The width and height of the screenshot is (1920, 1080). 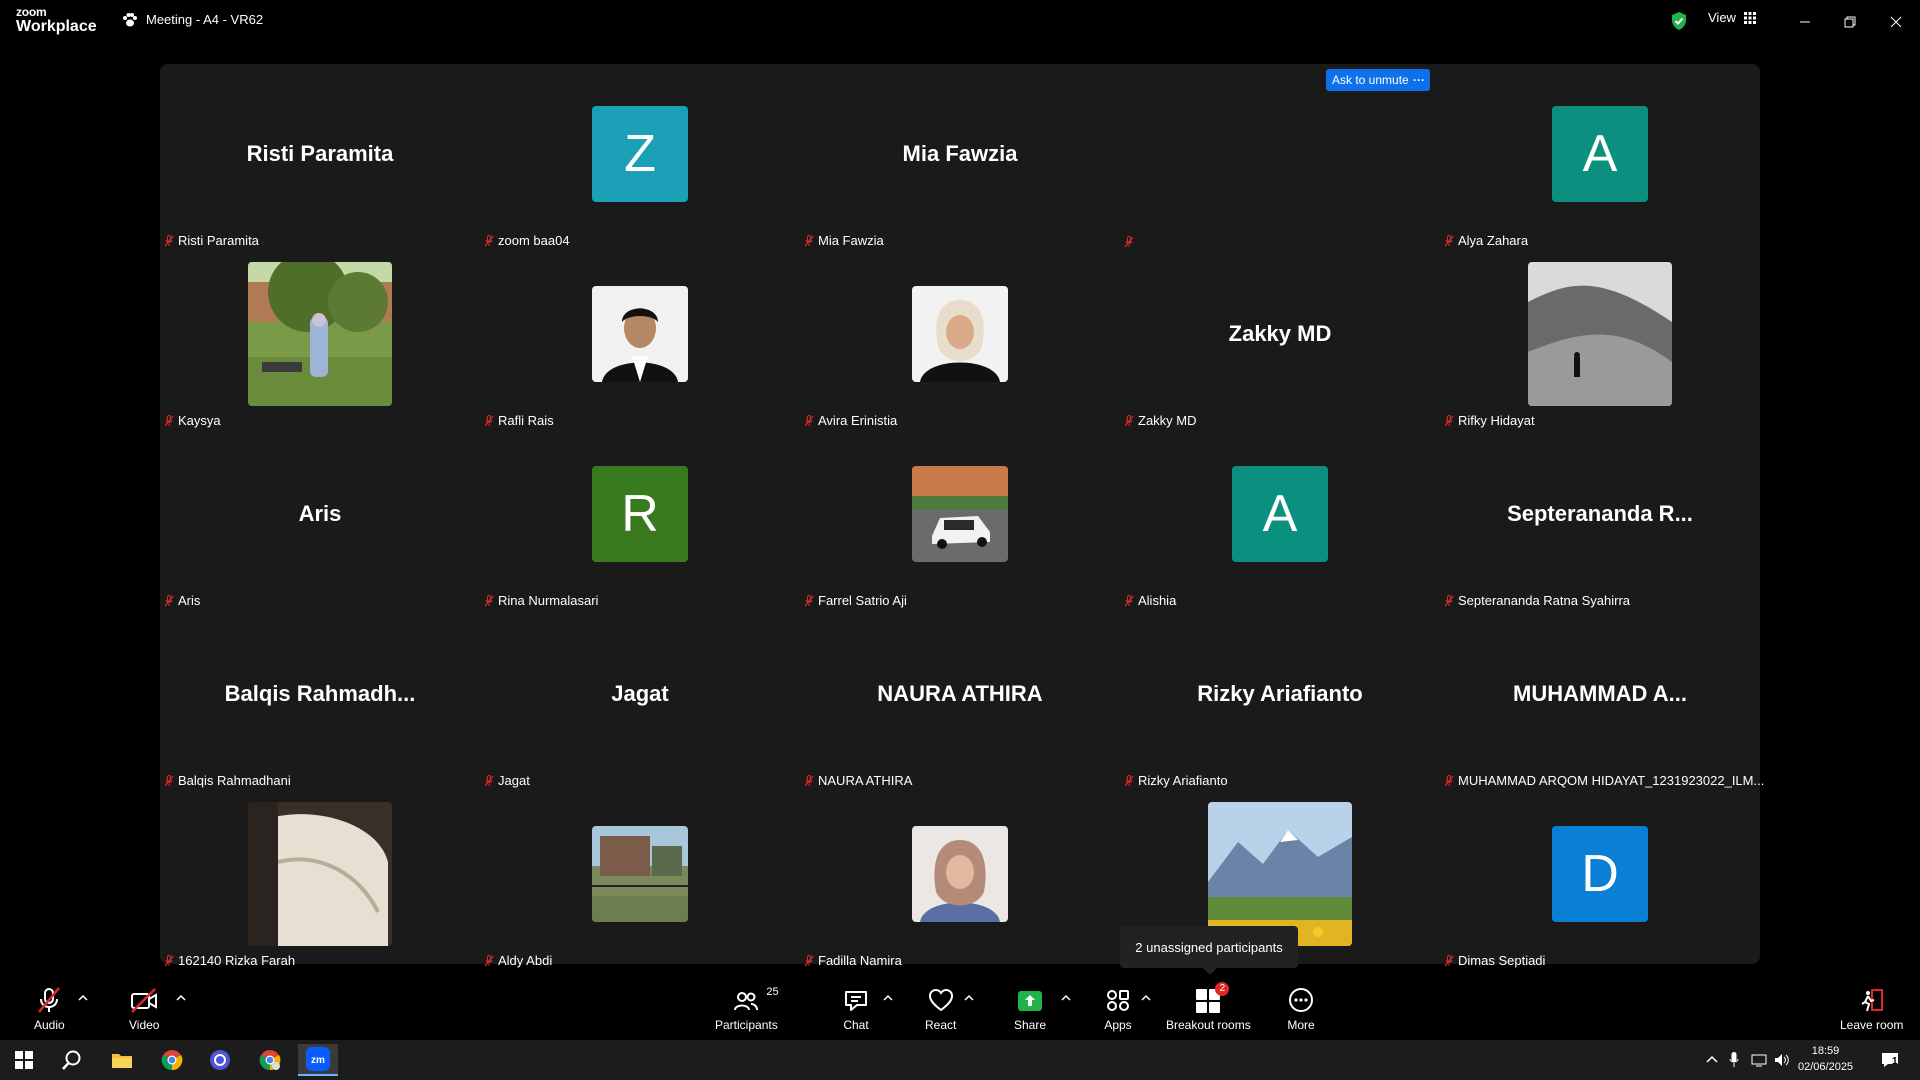 I want to click on participant-tile: Rizky Ariafianto Rizky Ariafianto, so click(x=1280, y=696).